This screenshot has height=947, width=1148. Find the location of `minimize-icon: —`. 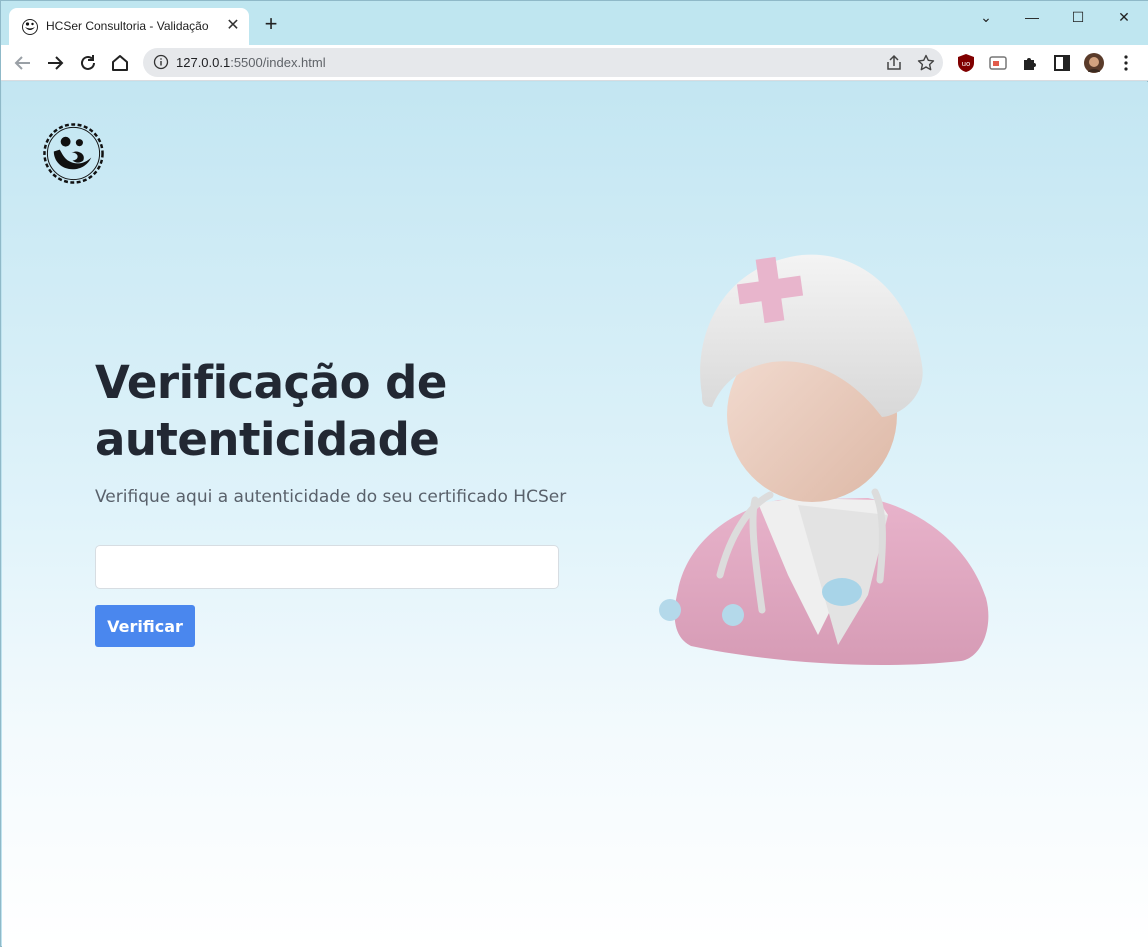

minimize-icon: — is located at coordinates (1032, 17).